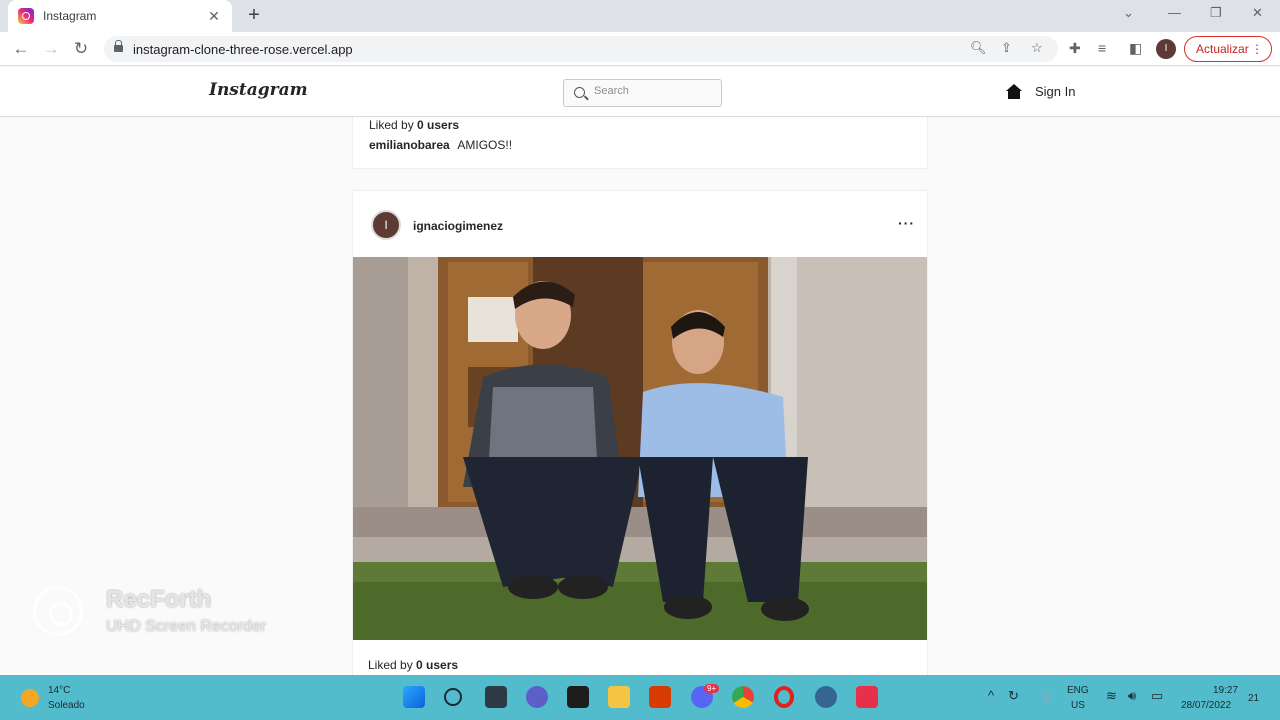  What do you see at coordinates (26, 16) in the screenshot?
I see `instagram-favicon-icon` at bounding box center [26, 16].